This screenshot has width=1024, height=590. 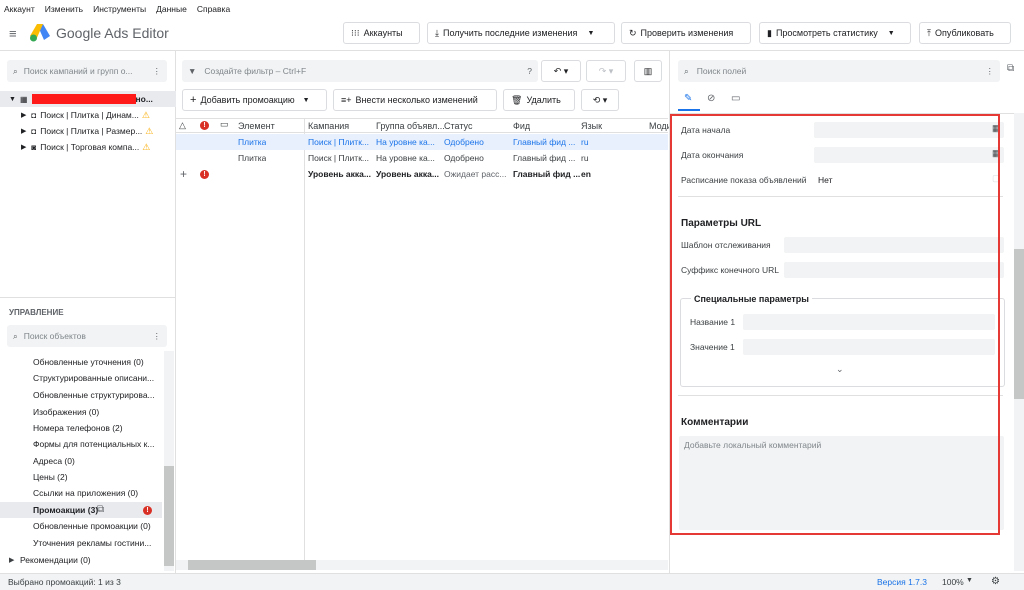 I want to click on cell: en, so click(x=586, y=174).